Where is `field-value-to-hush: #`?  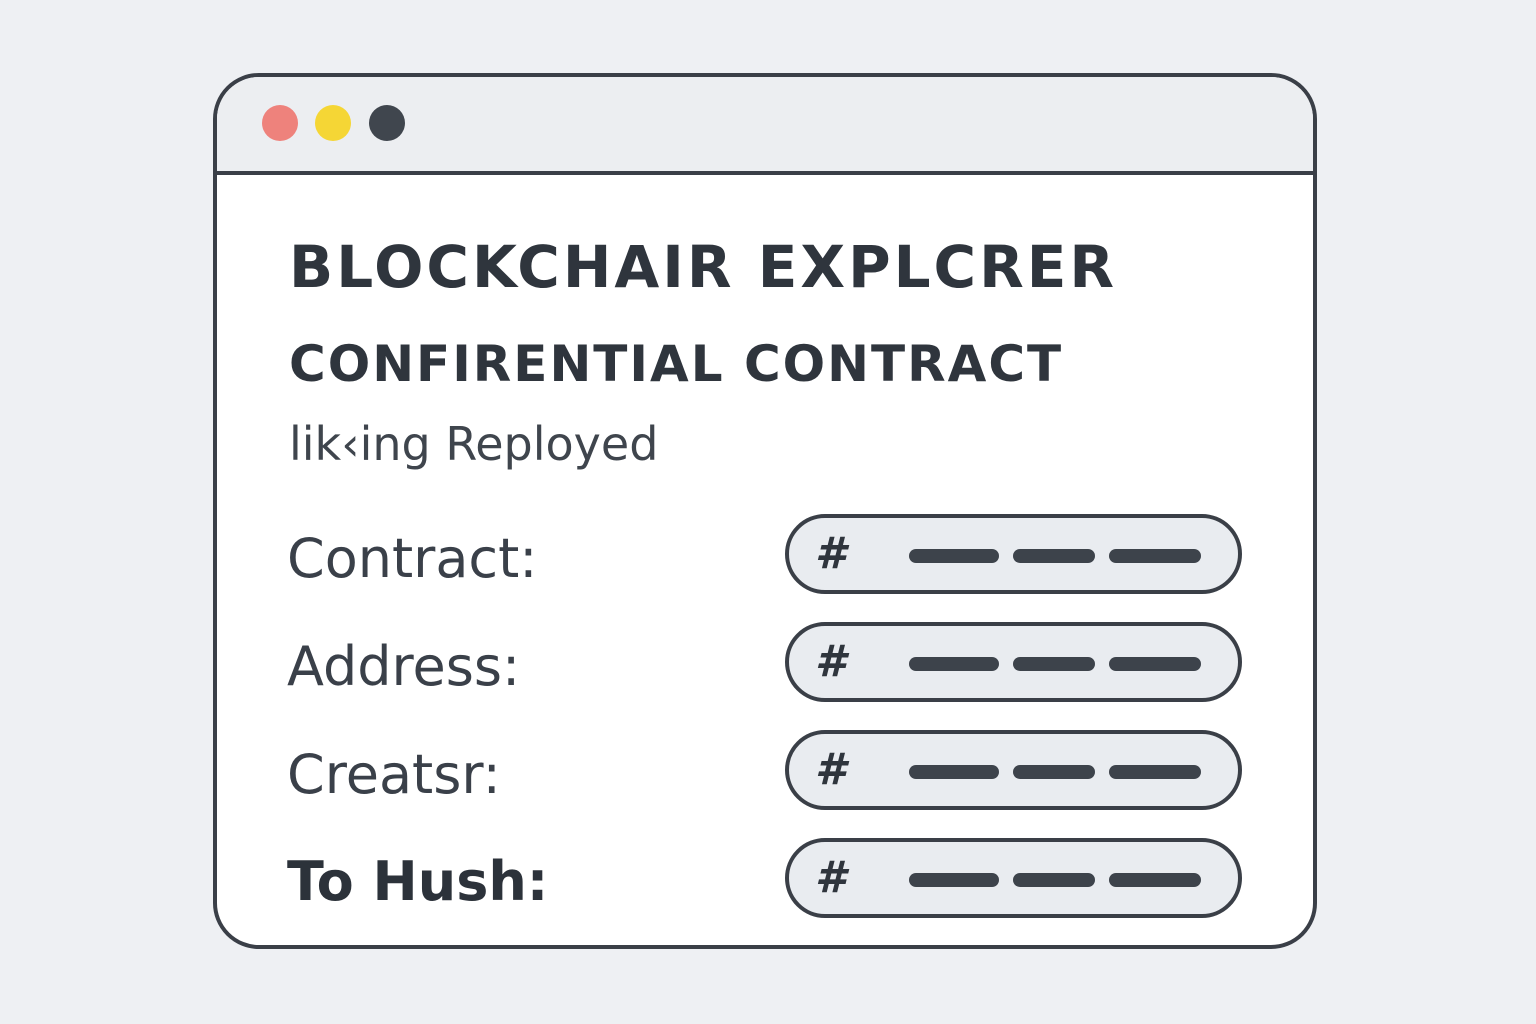
field-value-to-hush: # is located at coordinates (1013, 878).